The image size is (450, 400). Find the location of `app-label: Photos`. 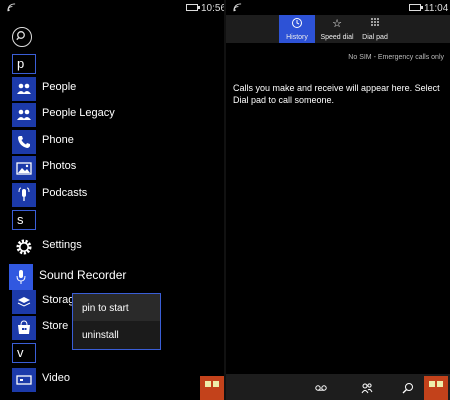

app-label: Photos is located at coordinates (59, 166).